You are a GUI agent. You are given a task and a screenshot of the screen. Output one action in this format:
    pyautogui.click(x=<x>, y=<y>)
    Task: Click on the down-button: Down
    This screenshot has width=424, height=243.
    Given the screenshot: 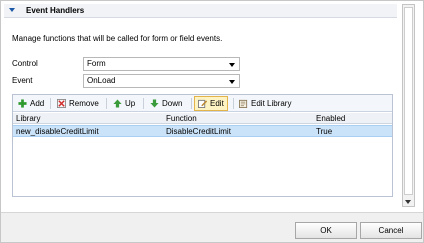 What is the action you would take?
    pyautogui.click(x=166, y=103)
    